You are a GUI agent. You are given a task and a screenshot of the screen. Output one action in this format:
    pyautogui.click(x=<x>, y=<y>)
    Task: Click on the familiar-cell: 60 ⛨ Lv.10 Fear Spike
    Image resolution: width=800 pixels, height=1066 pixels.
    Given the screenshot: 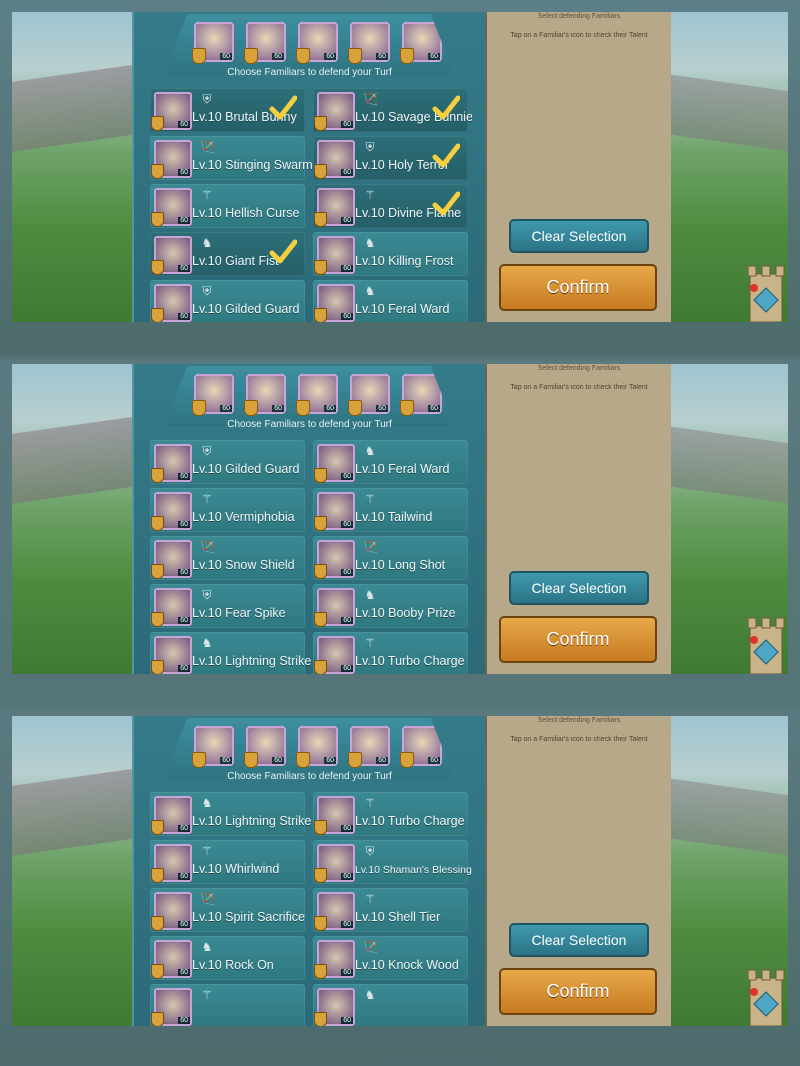 What is the action you would take?
    pyautogui.click(x=227, y=606)
    